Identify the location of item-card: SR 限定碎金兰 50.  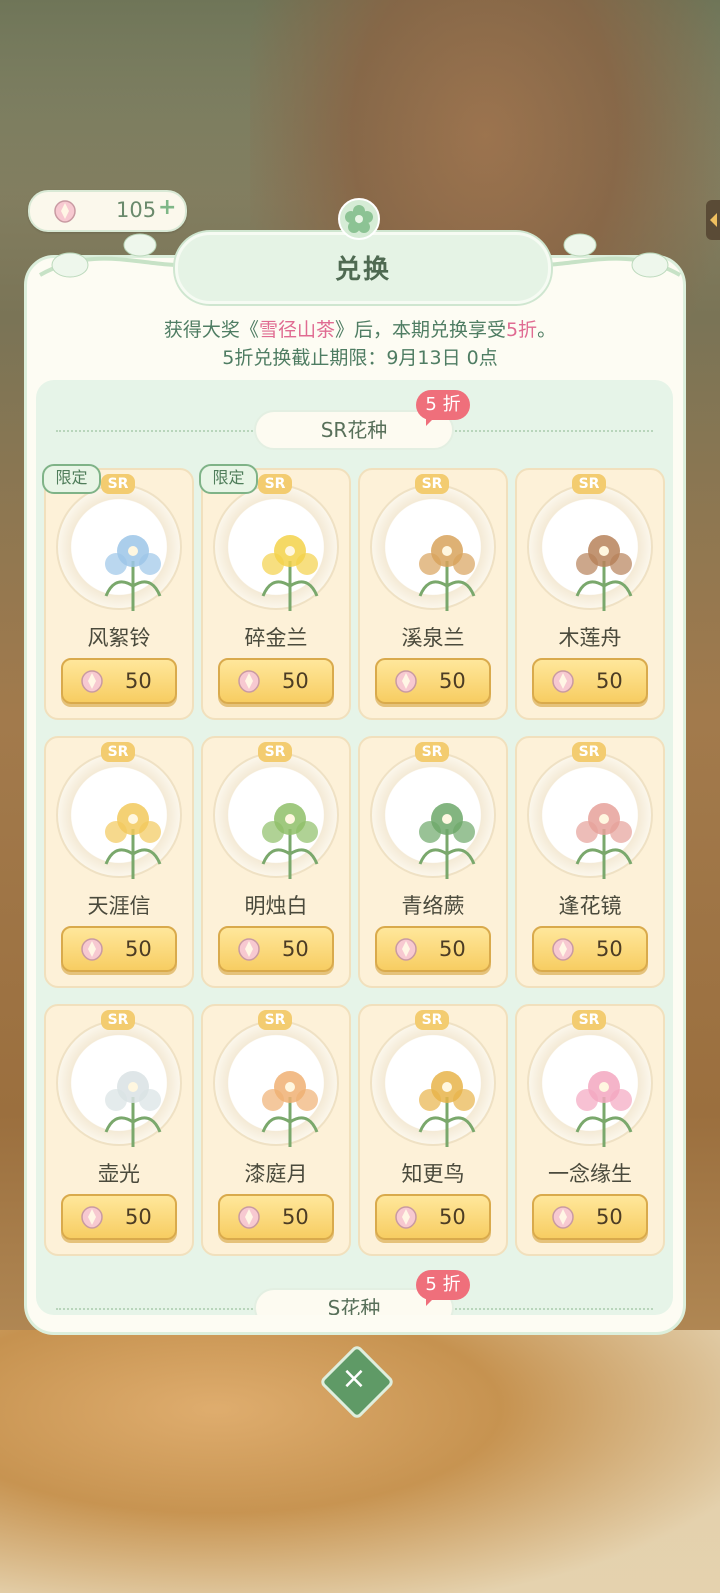
(275, 592).